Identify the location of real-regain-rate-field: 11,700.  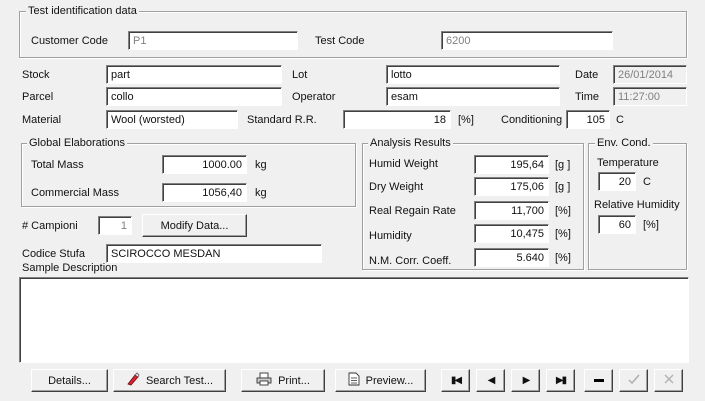
(511, 210).